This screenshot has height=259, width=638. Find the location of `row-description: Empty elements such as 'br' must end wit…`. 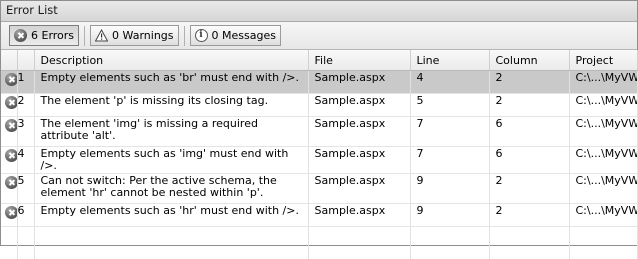

row-description: Empty elements such as 'br' must end wit… is located at coordinates (171, 82).